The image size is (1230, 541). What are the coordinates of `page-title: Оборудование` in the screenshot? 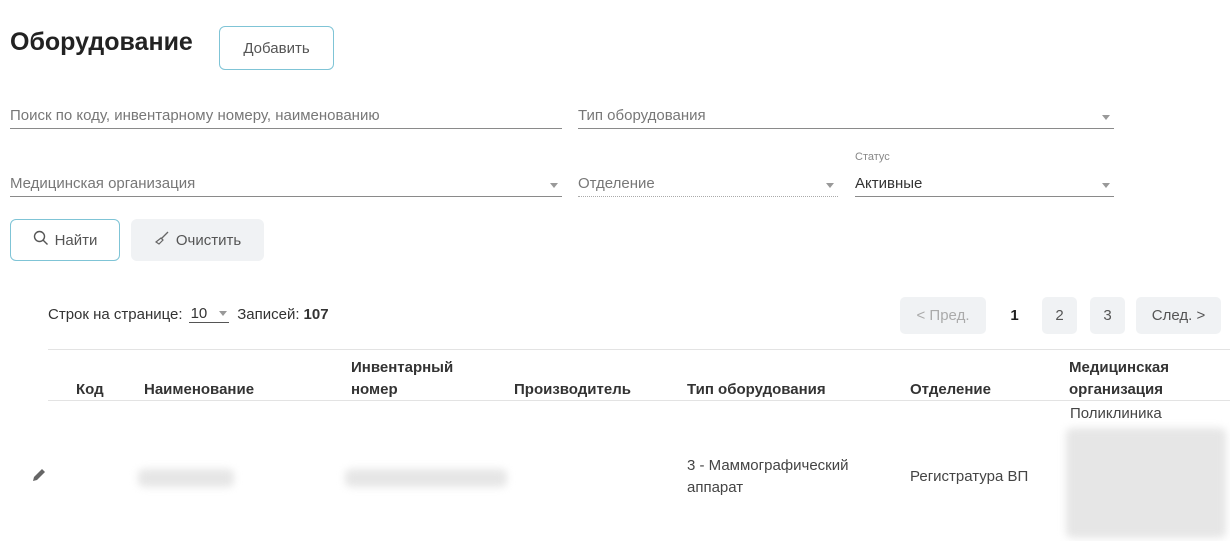 It's located at (101, 42).